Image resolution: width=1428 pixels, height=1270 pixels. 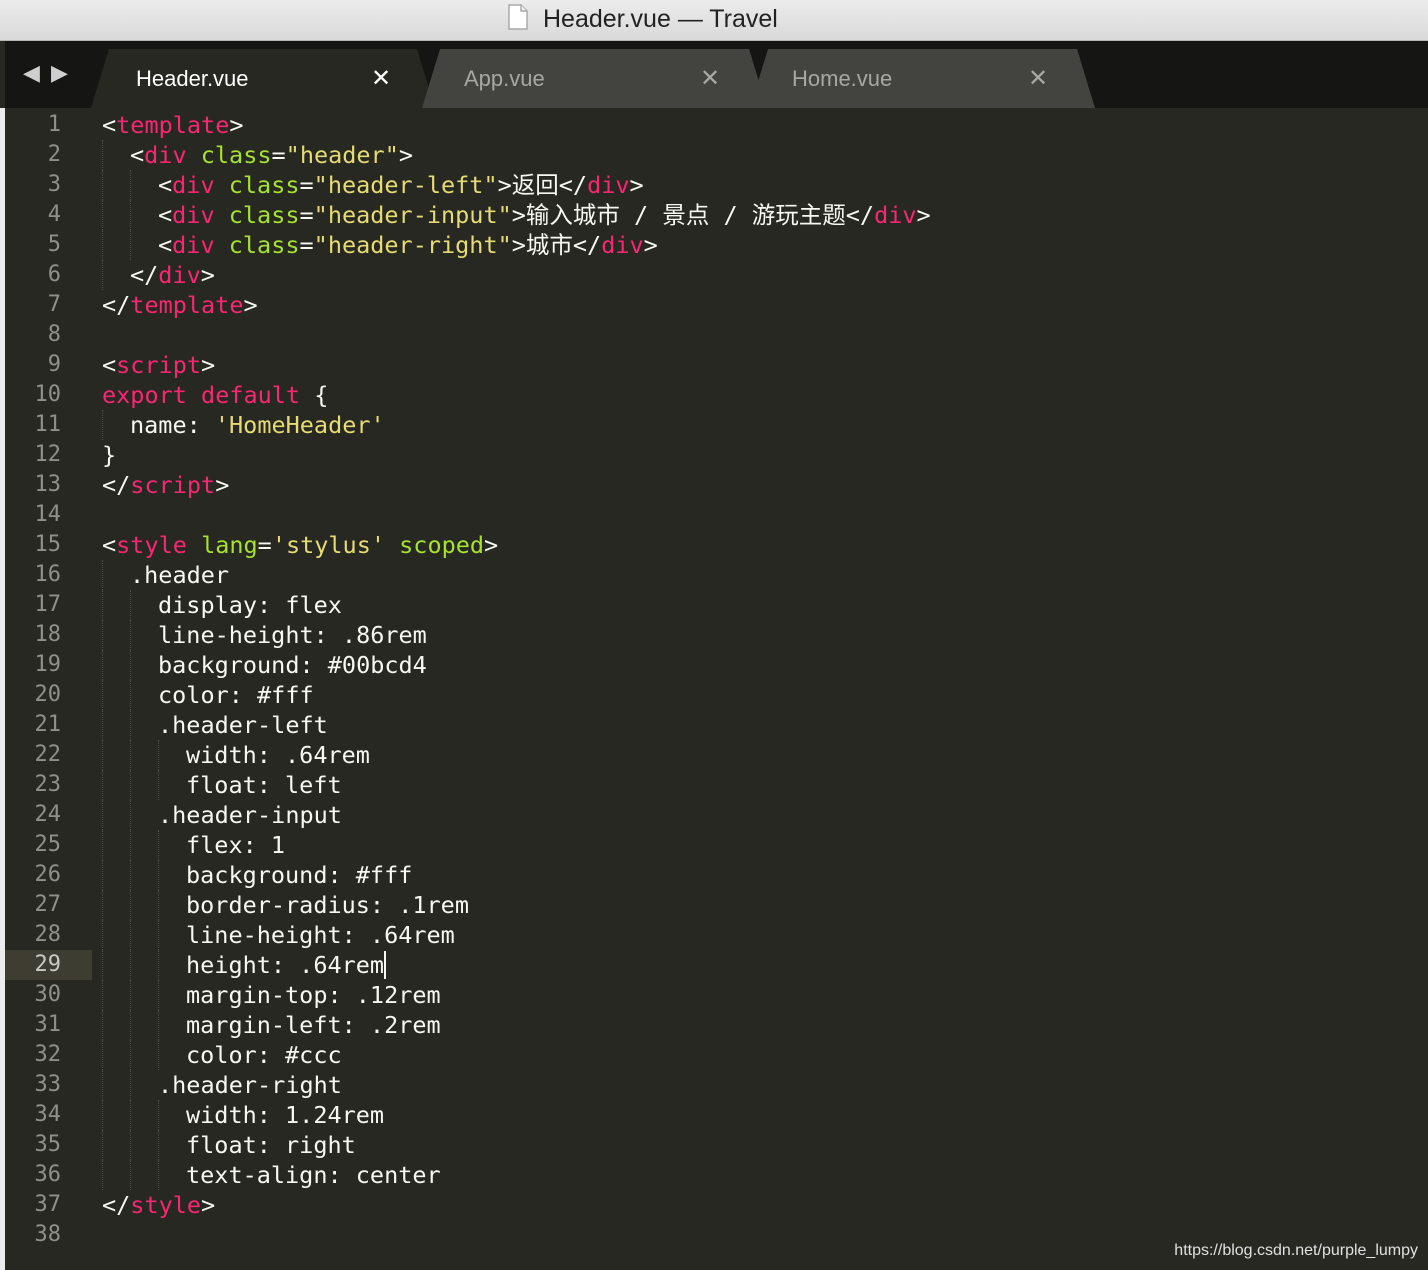 I want to click on code-text: <div class="header-right">城市</div>, so click(x=408, y=245).